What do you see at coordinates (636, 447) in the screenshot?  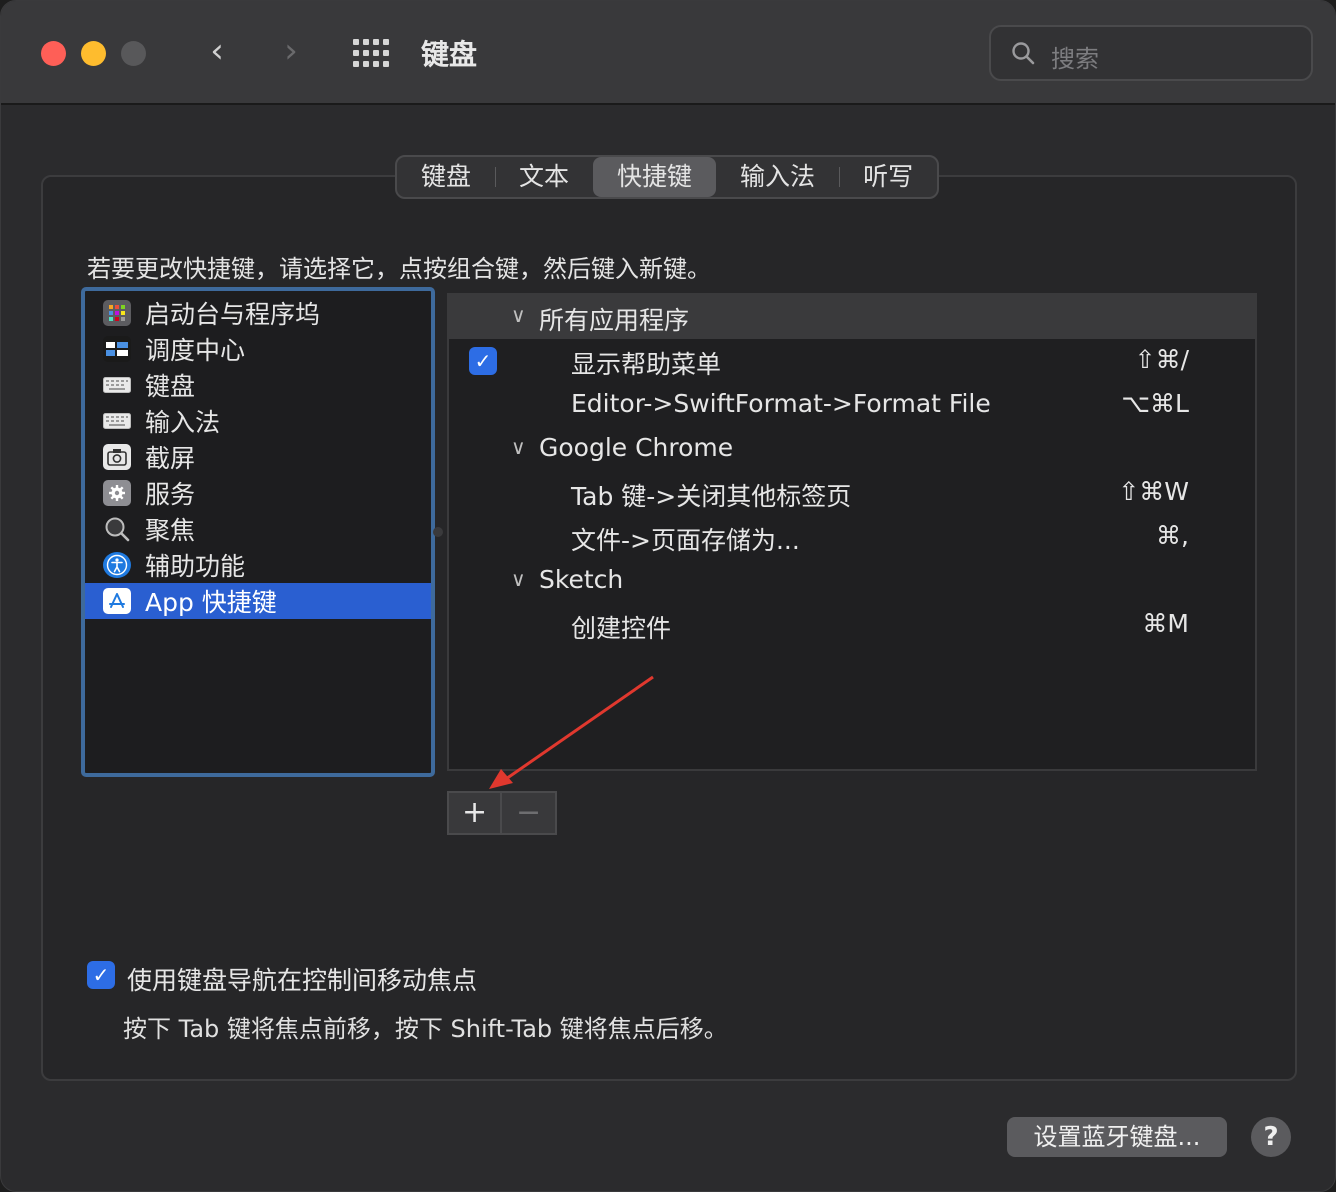 I see `group-label: Google Chrome` at bounding box center [636, 447].